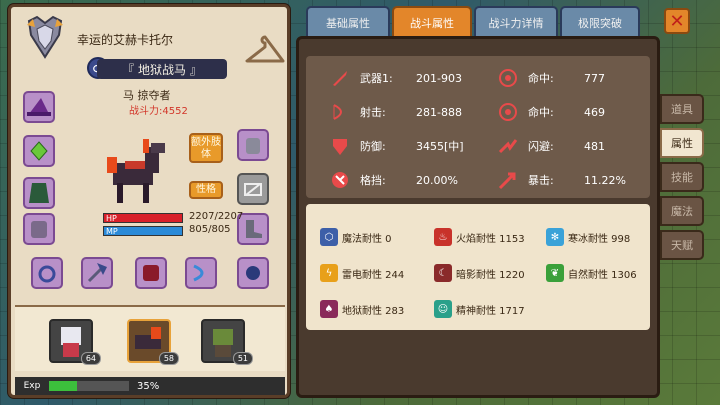  Describe the element at coordinates (581, 78) in the screenshot. I see `stat-hit: 命中: 777` at that location.